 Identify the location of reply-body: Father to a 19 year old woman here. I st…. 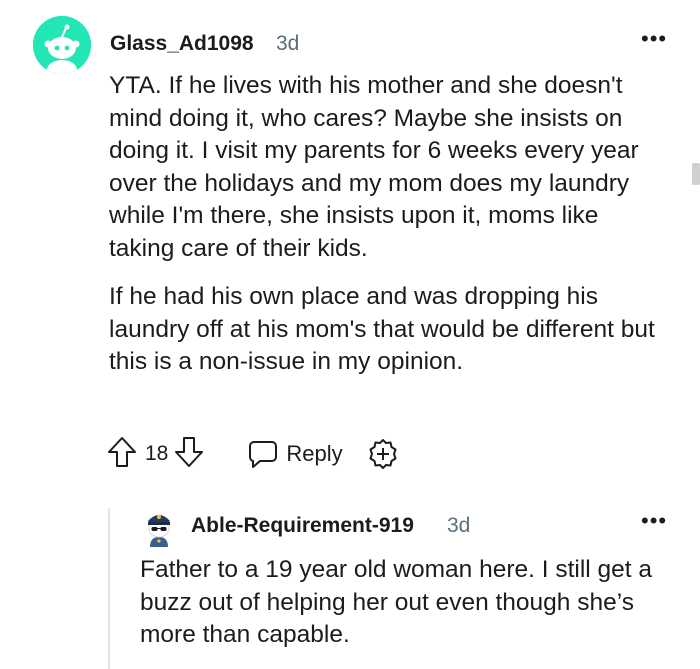
(396, 602).